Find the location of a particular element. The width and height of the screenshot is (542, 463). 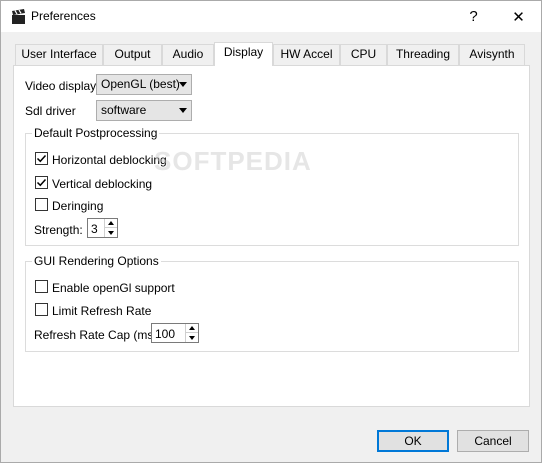

sdl-driver-value: software is located at coordinates (124, 110).